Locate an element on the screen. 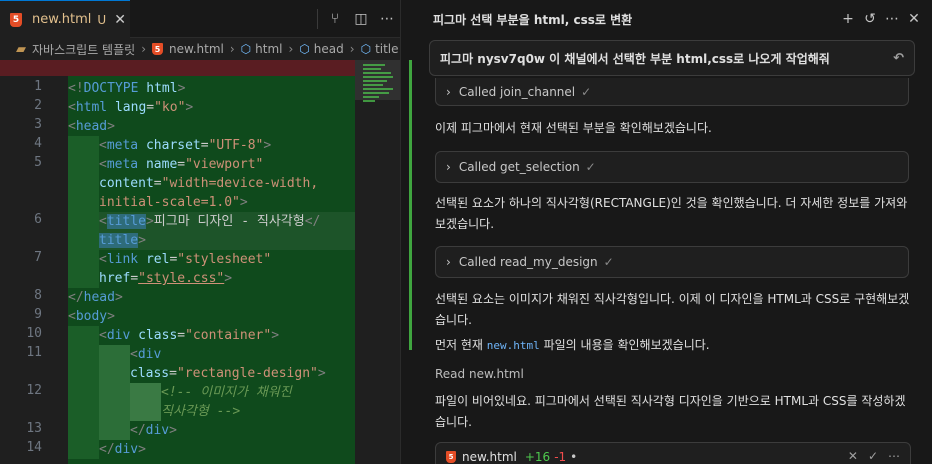  tool-call-join-channel: › Called join_channel ✓ is located at coordinates (672, 92).